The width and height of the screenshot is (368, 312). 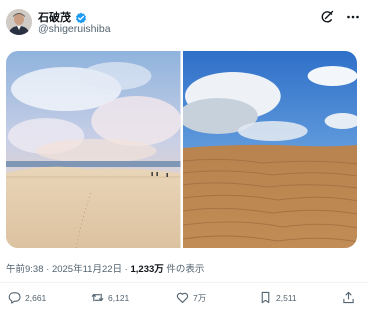 I want to click on bookmark-count: 2,511, so click(x=286, y=297).